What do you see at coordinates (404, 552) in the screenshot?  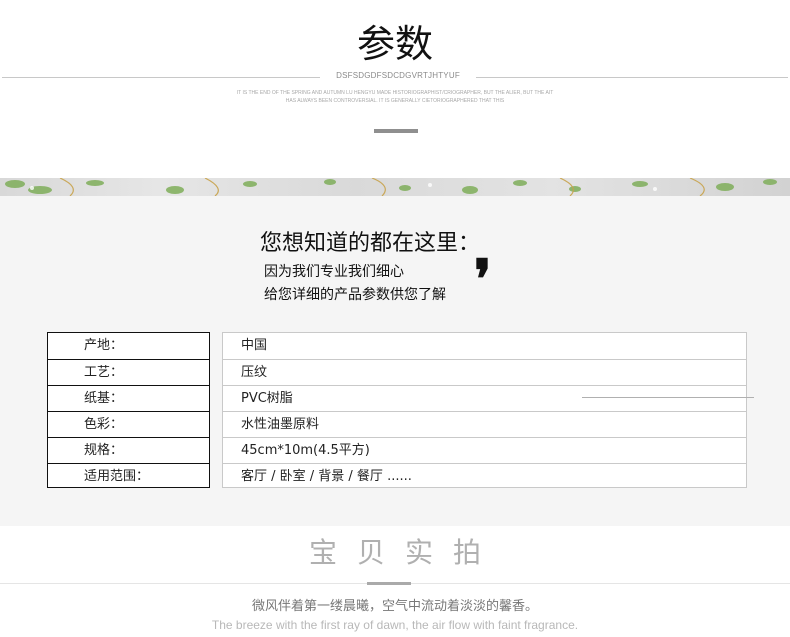 I see `section-title: 宝贝实拍` at bounding box center [404, 552].